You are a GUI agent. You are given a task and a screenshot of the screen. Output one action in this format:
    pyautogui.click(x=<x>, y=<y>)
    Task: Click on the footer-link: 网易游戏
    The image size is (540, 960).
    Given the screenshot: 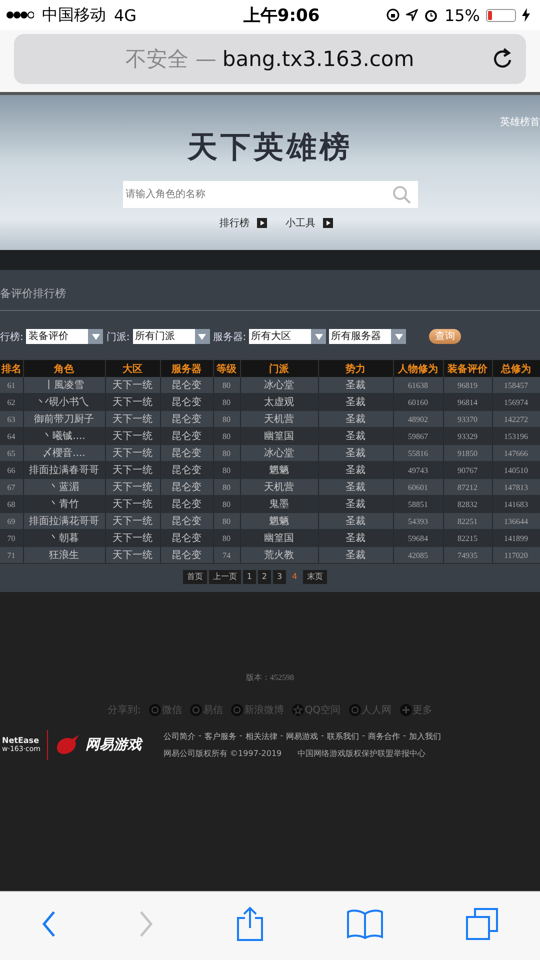 What is the action you would take?
    pyautogui.click(x=302, y=736)
    